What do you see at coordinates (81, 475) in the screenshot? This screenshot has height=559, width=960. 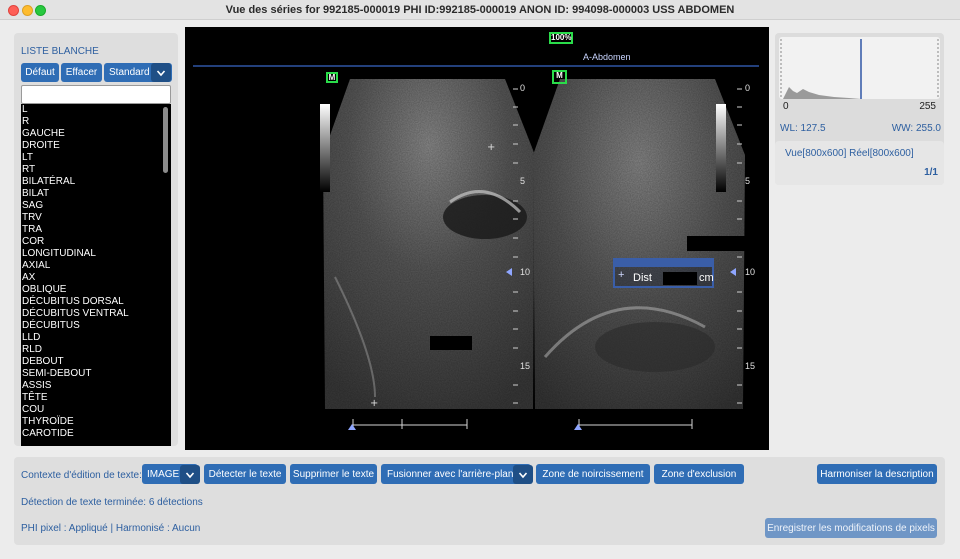 I see `context-label: Contexte d'édition de texte:` at bounding box center [81, 475].